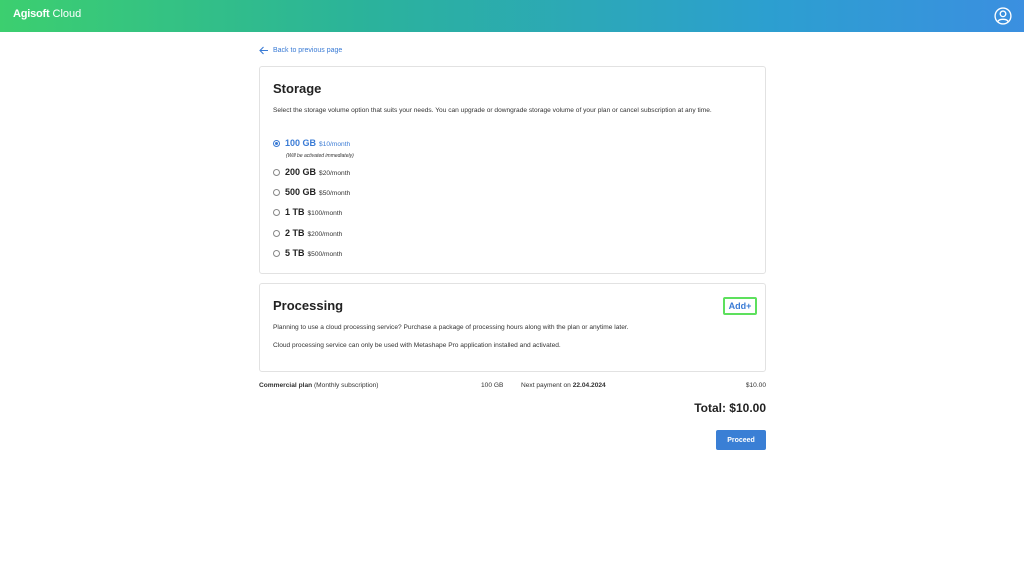  Describe the element at coordinates (320, 156) in the screenshot. I see `activation-note: (Will be activated immediately)` at that location.